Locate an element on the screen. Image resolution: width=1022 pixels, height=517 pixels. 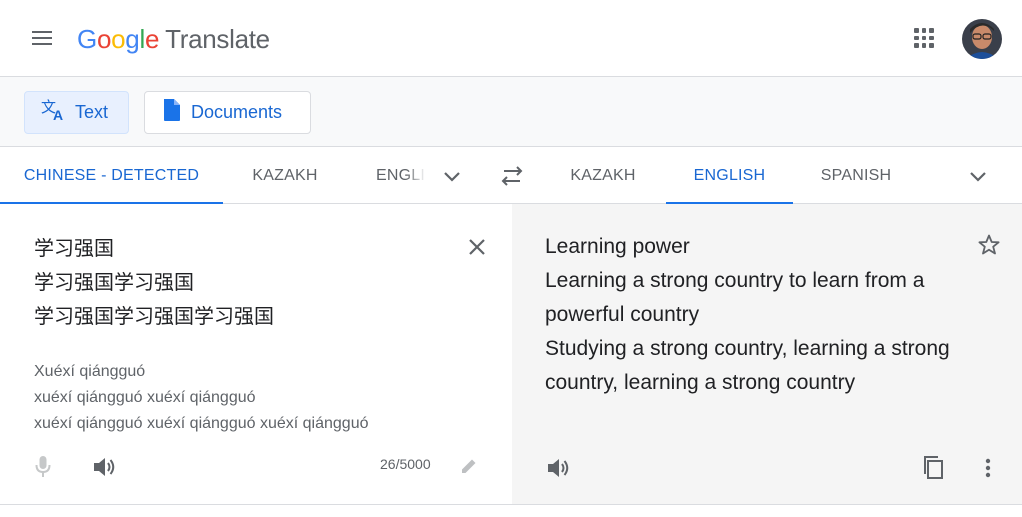
source-lang-tab: ENGLISH is located at coordinates (401, 175).